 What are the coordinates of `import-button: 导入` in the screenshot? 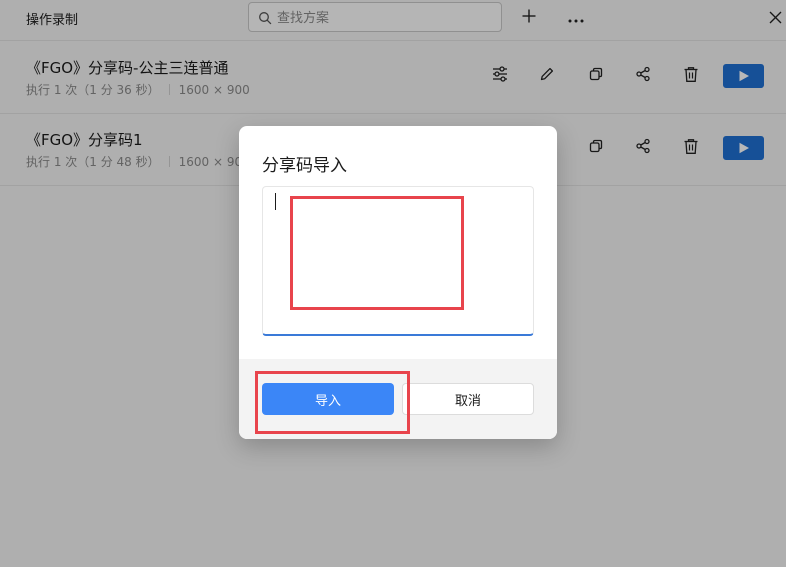 It's located at (328, 399).